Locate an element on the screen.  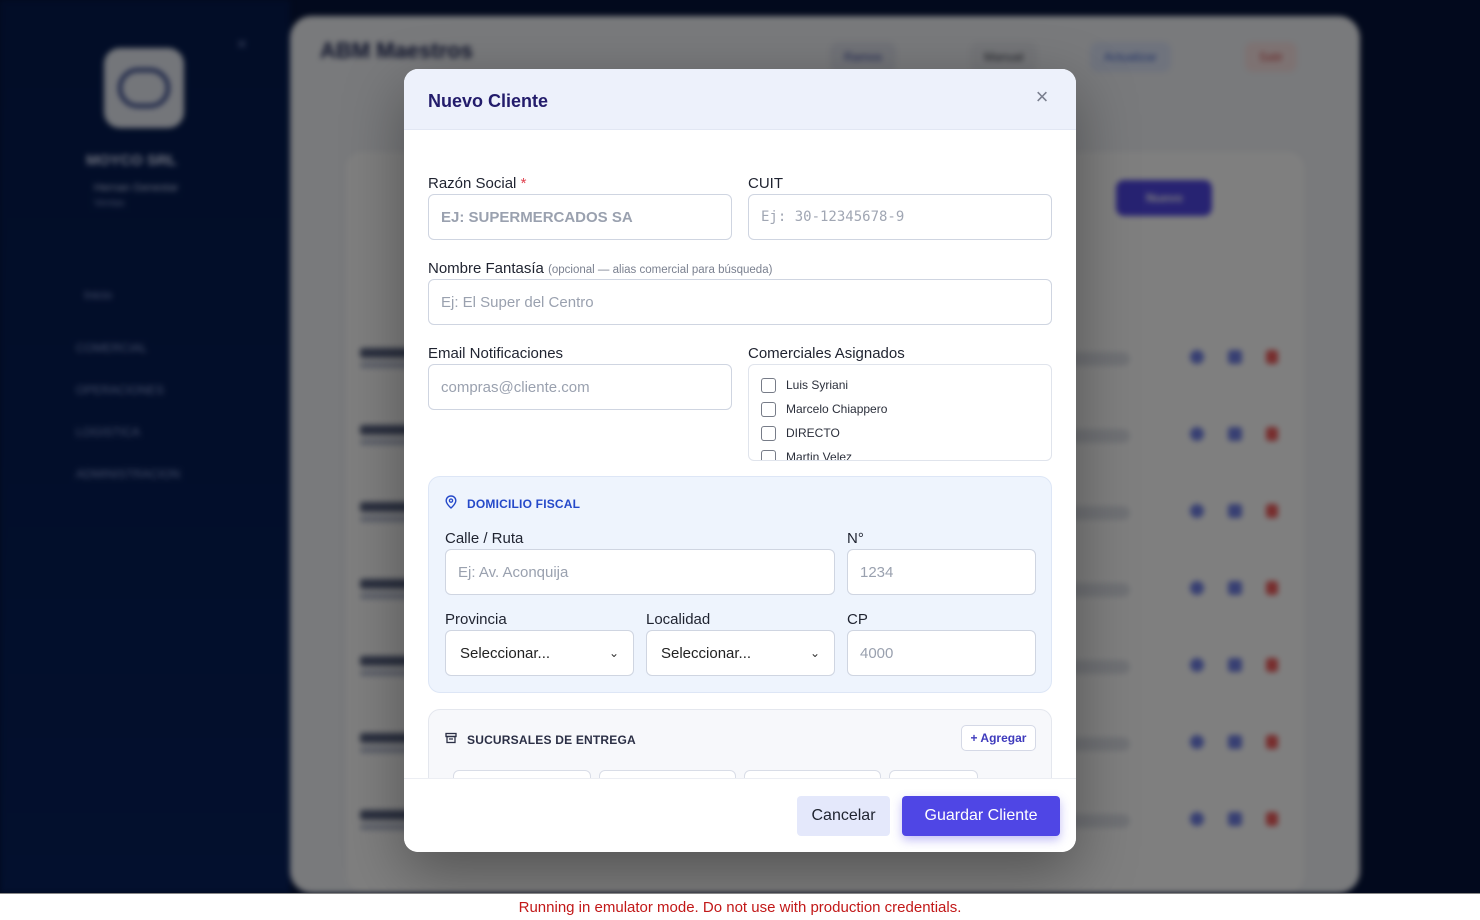
modal-title: Nuevo Cliente is located at coordinates (488, 101).